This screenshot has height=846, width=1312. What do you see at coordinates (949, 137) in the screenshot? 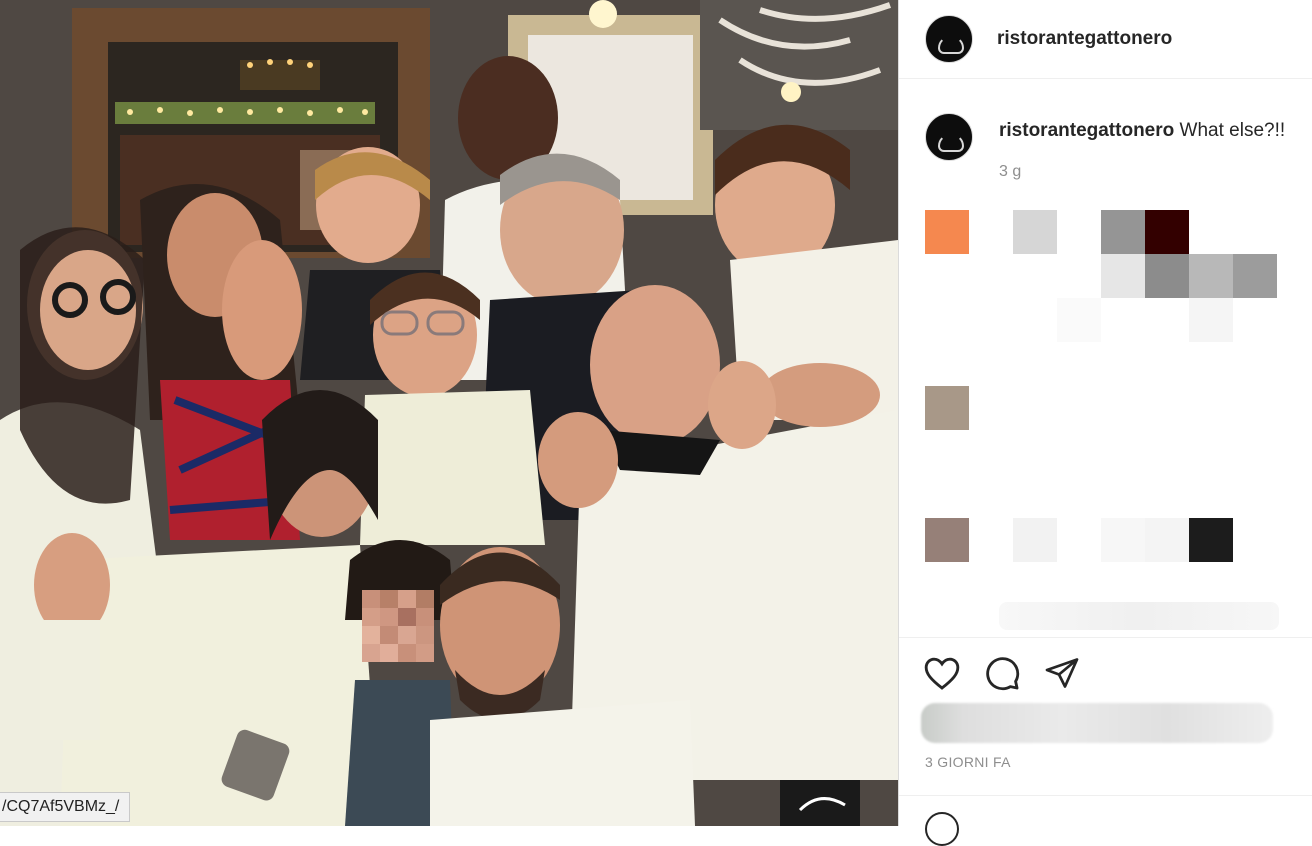
I see `caption-avatar` at bounding box center [949, 137].